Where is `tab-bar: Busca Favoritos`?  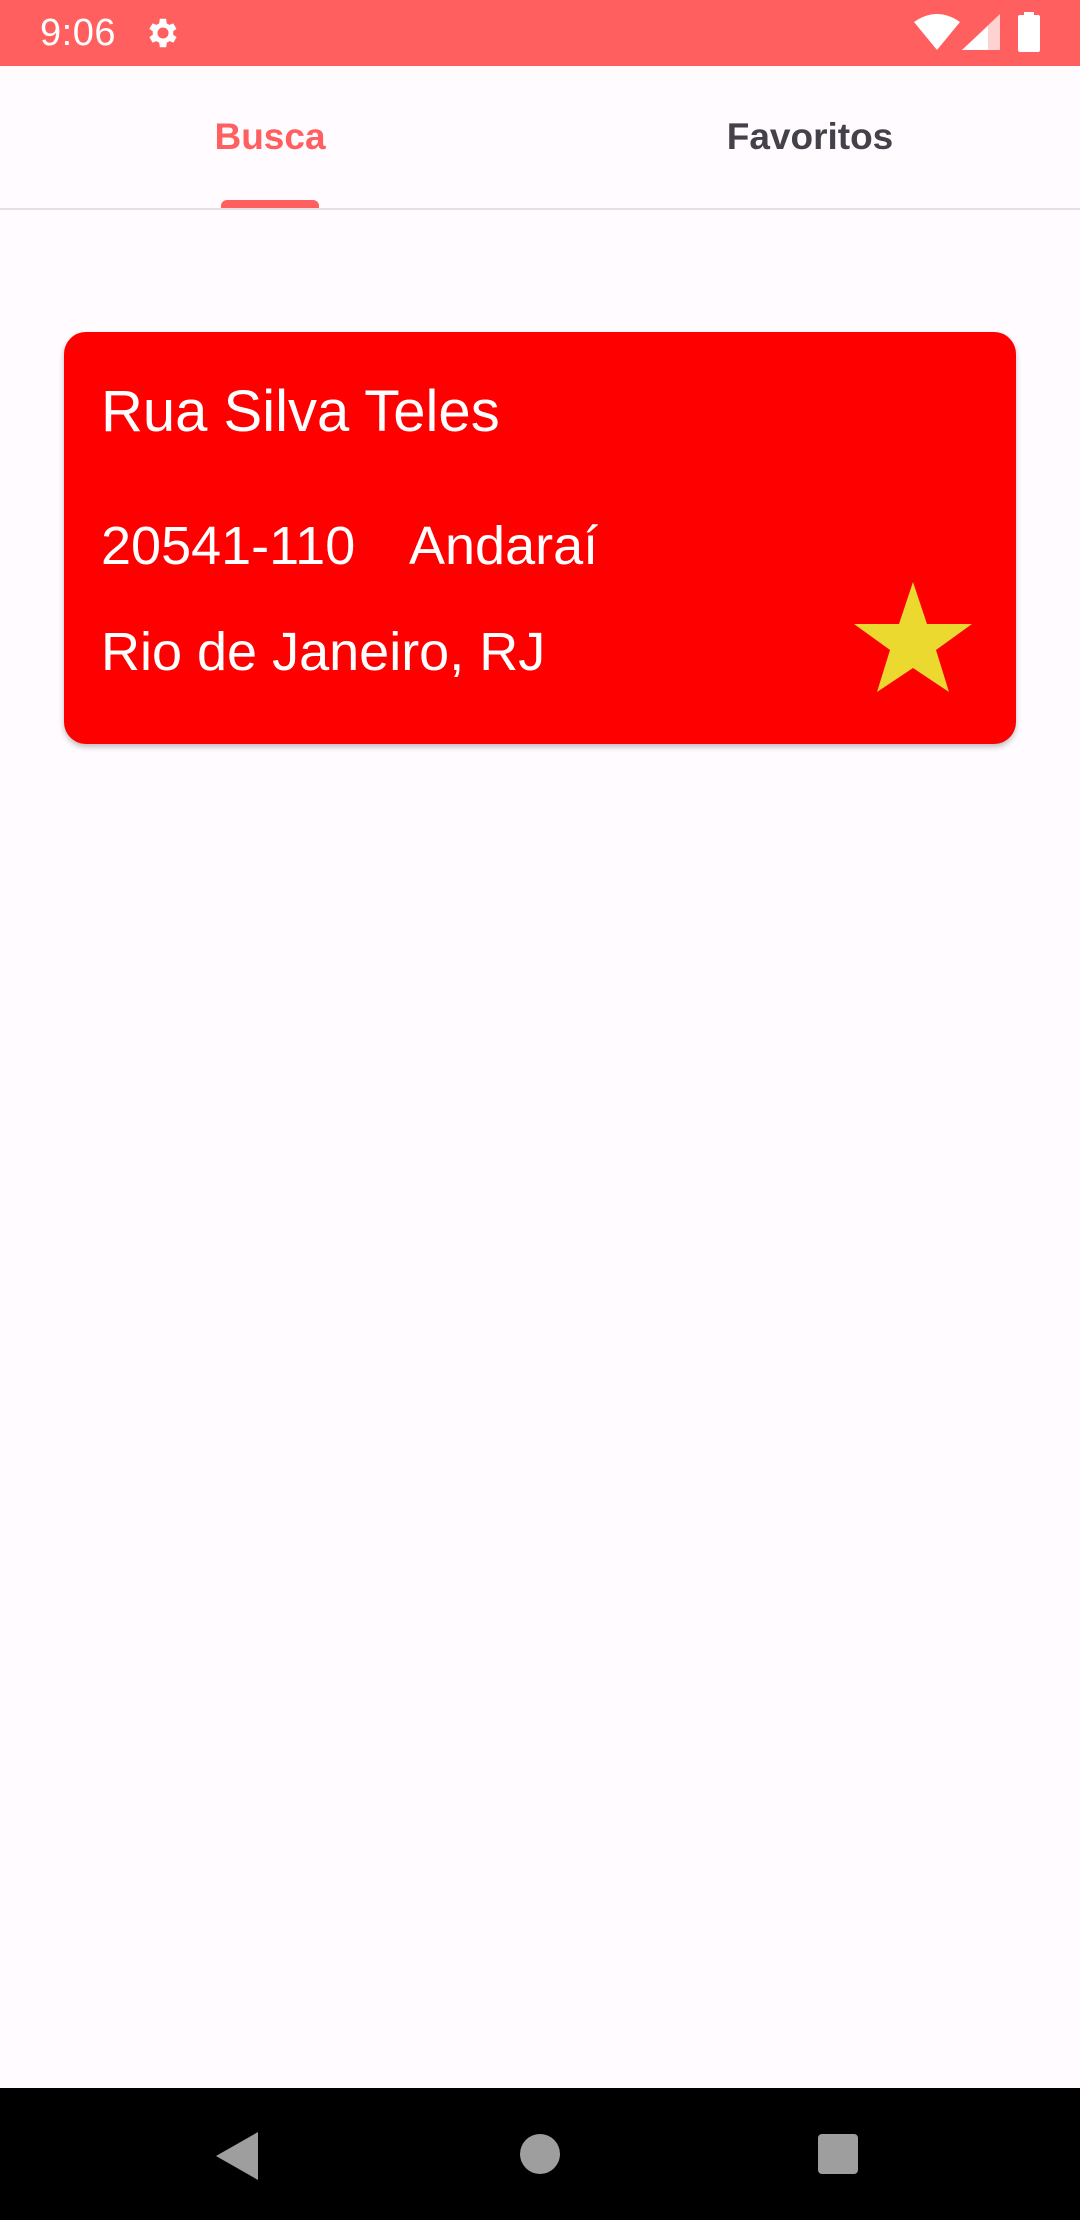
tab-bar: Busca Favoritos is located at coordinates (540, 138).